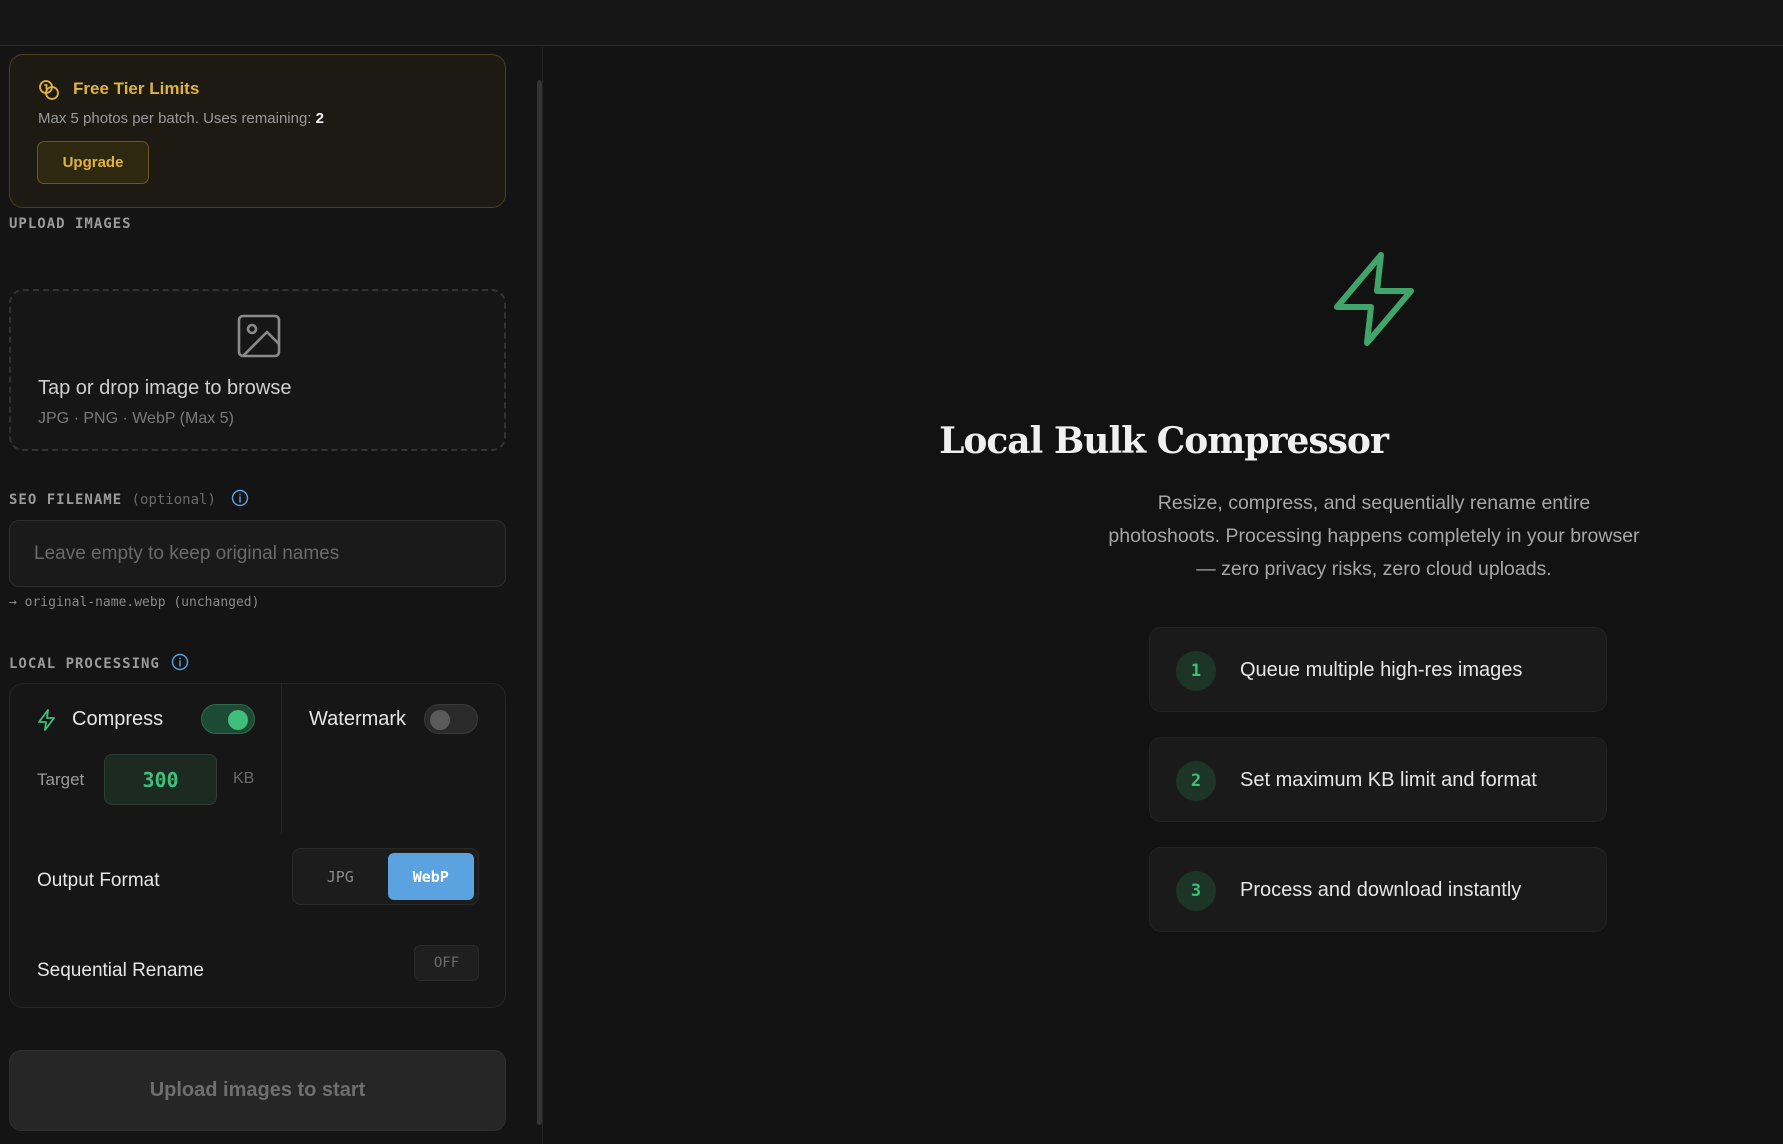  Describe the element at coordinates (93, 162) in the screenshot. I see `upgrade-button: Upgrade` at that location.